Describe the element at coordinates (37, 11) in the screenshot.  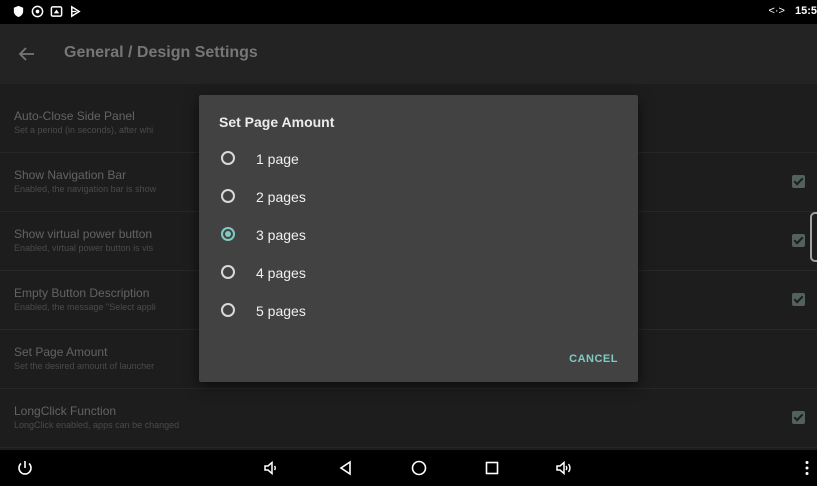
I see `eye-icon` at that location.